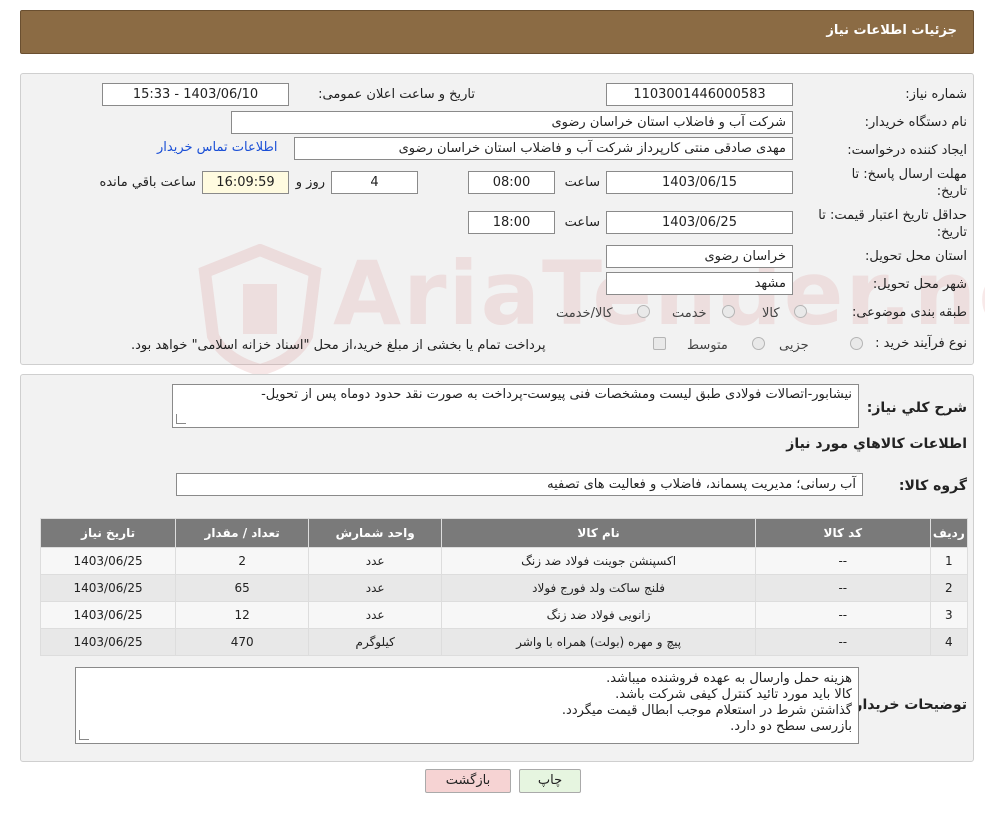 This screenshot has width=985, height=813. Describe the element at coordinates (260, 309) in the screenshot. I see `watermark-shield-icon` at that location.